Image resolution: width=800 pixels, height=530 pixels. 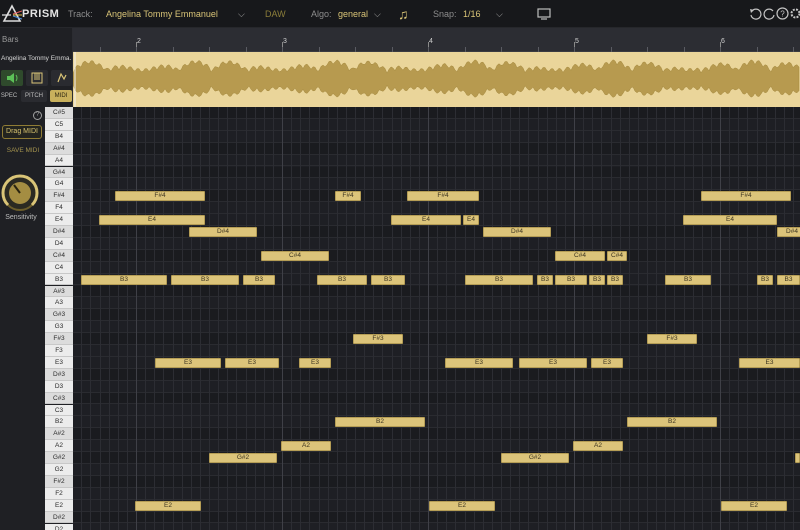 What do you see at coordinates (61, 96) in the screenshot?
I see `midi-button: MIDI` at bounding box center [61, 96].